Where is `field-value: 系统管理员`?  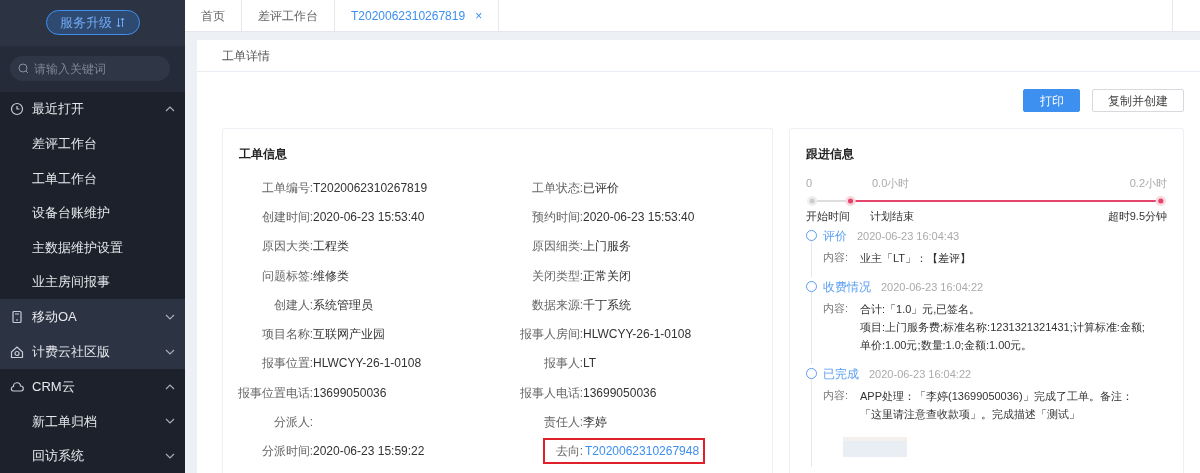
field-value: 系统管理员 is located at coordinates (343, 304).